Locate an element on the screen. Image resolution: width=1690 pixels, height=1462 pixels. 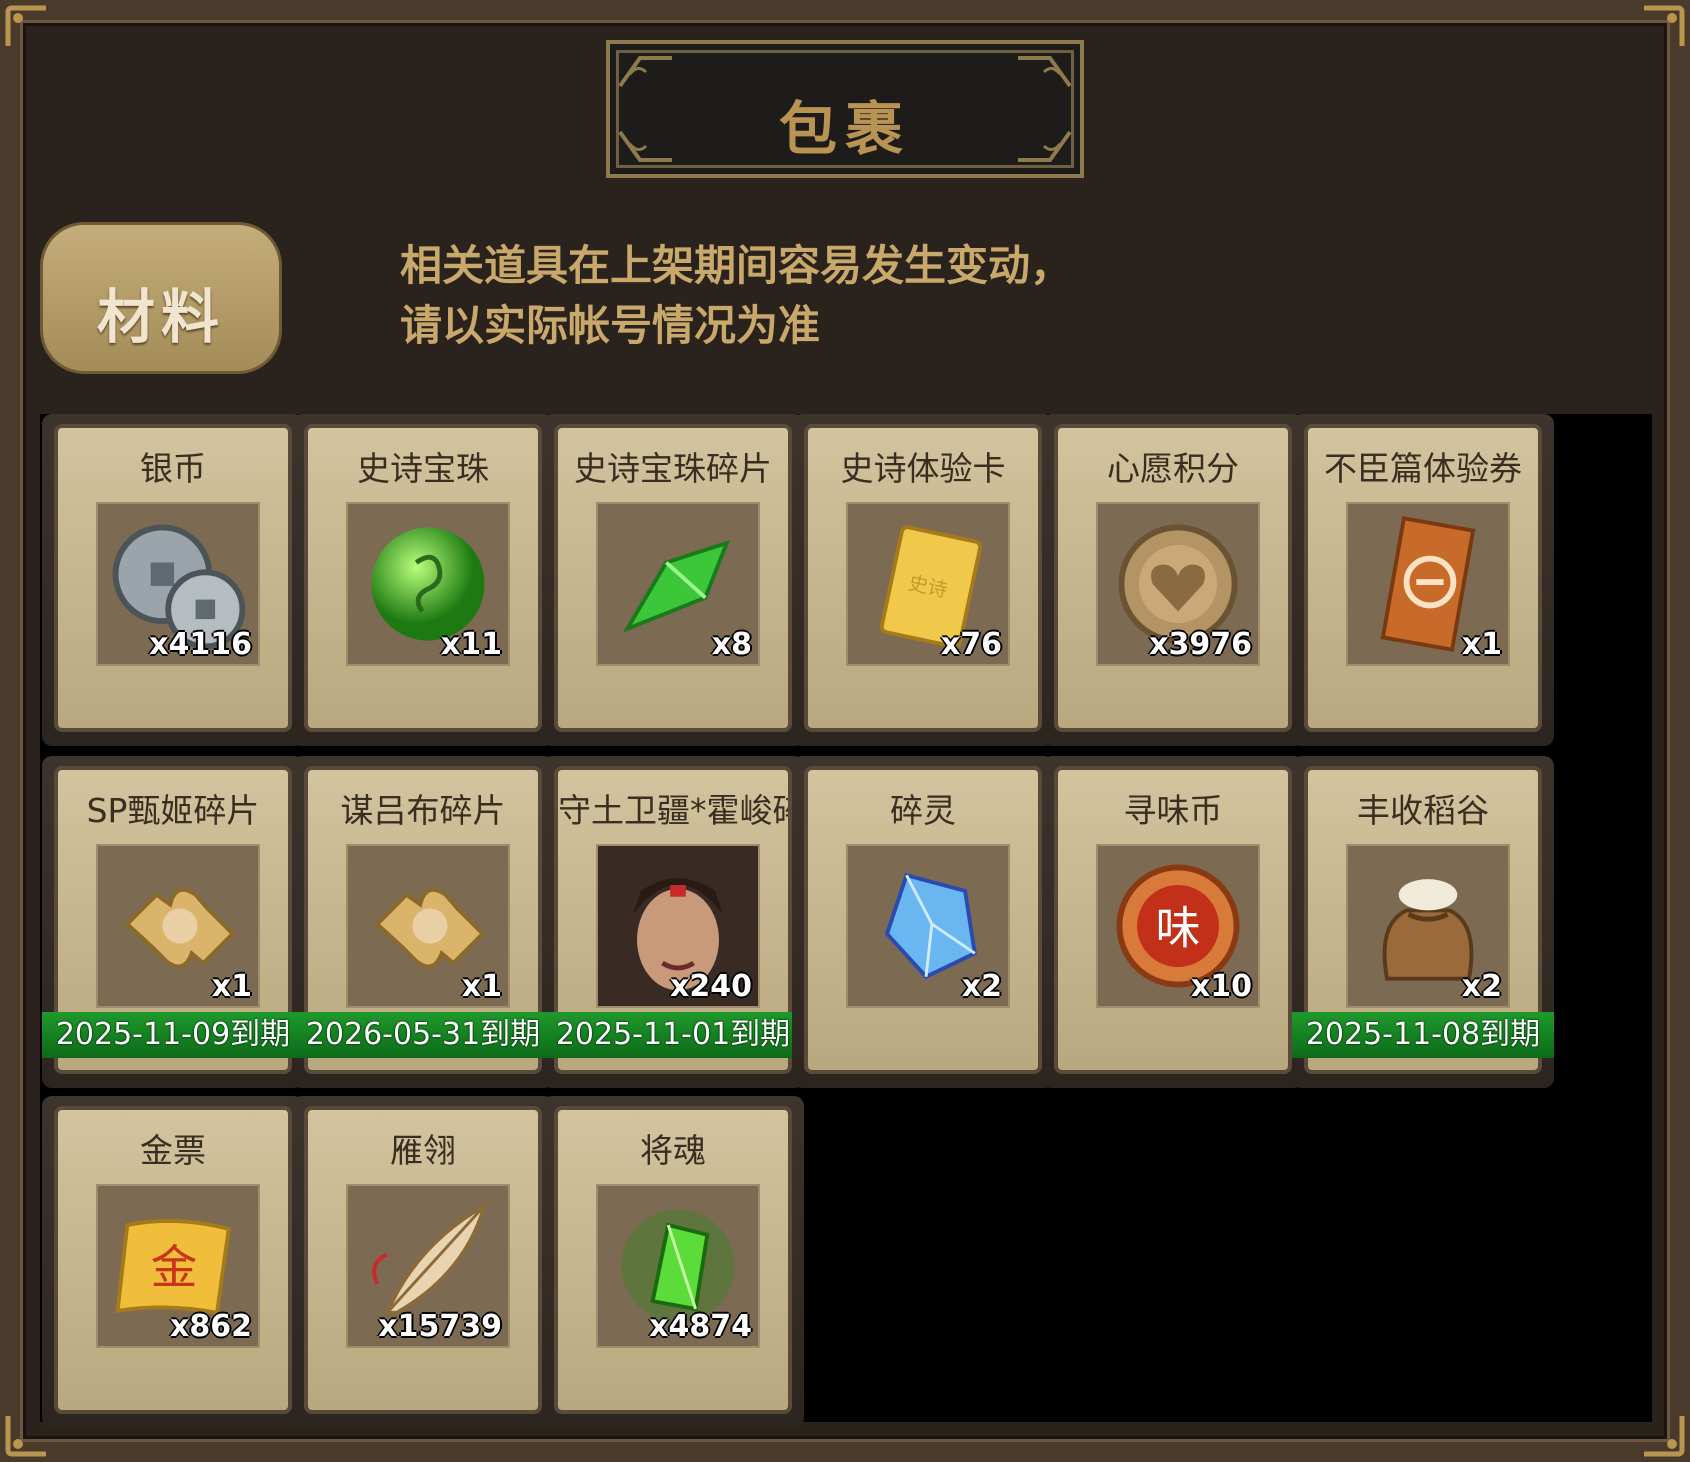
item-count: x4874 is located at coordinates (700, 1326).